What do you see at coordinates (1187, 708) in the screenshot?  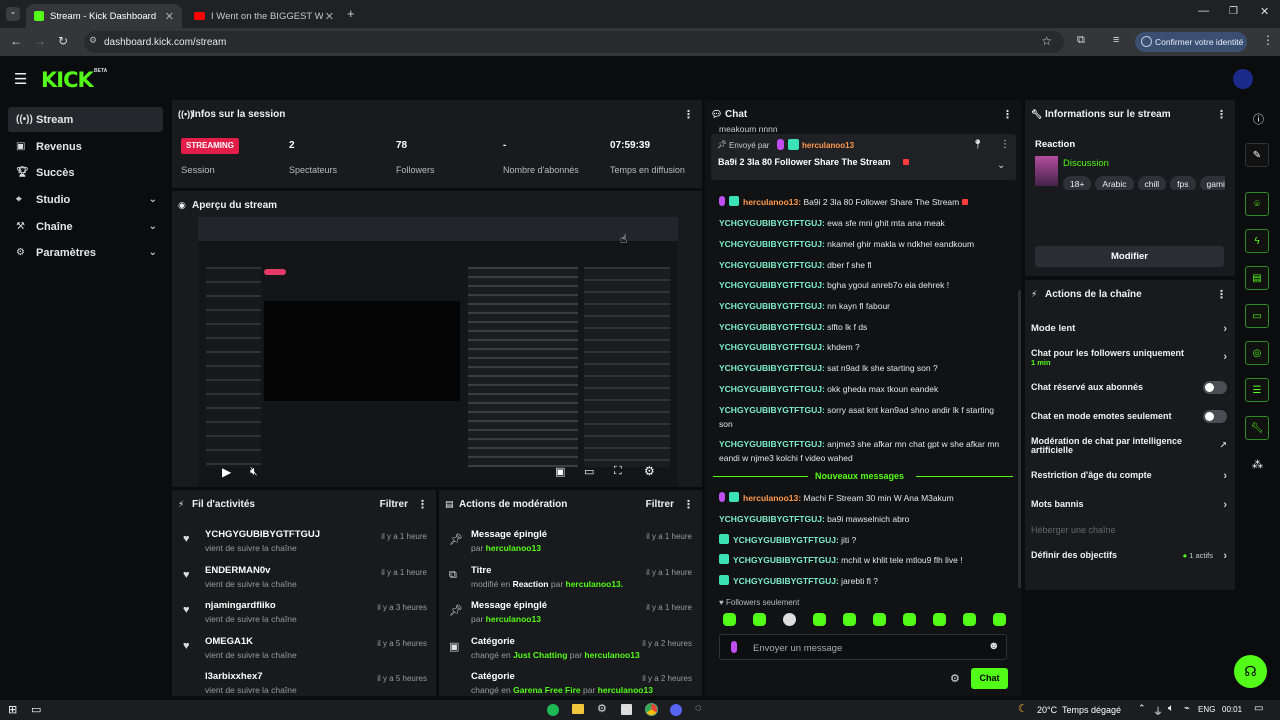 I see `network-tray-icon: ⌁` at bounding box center [1187, 708].